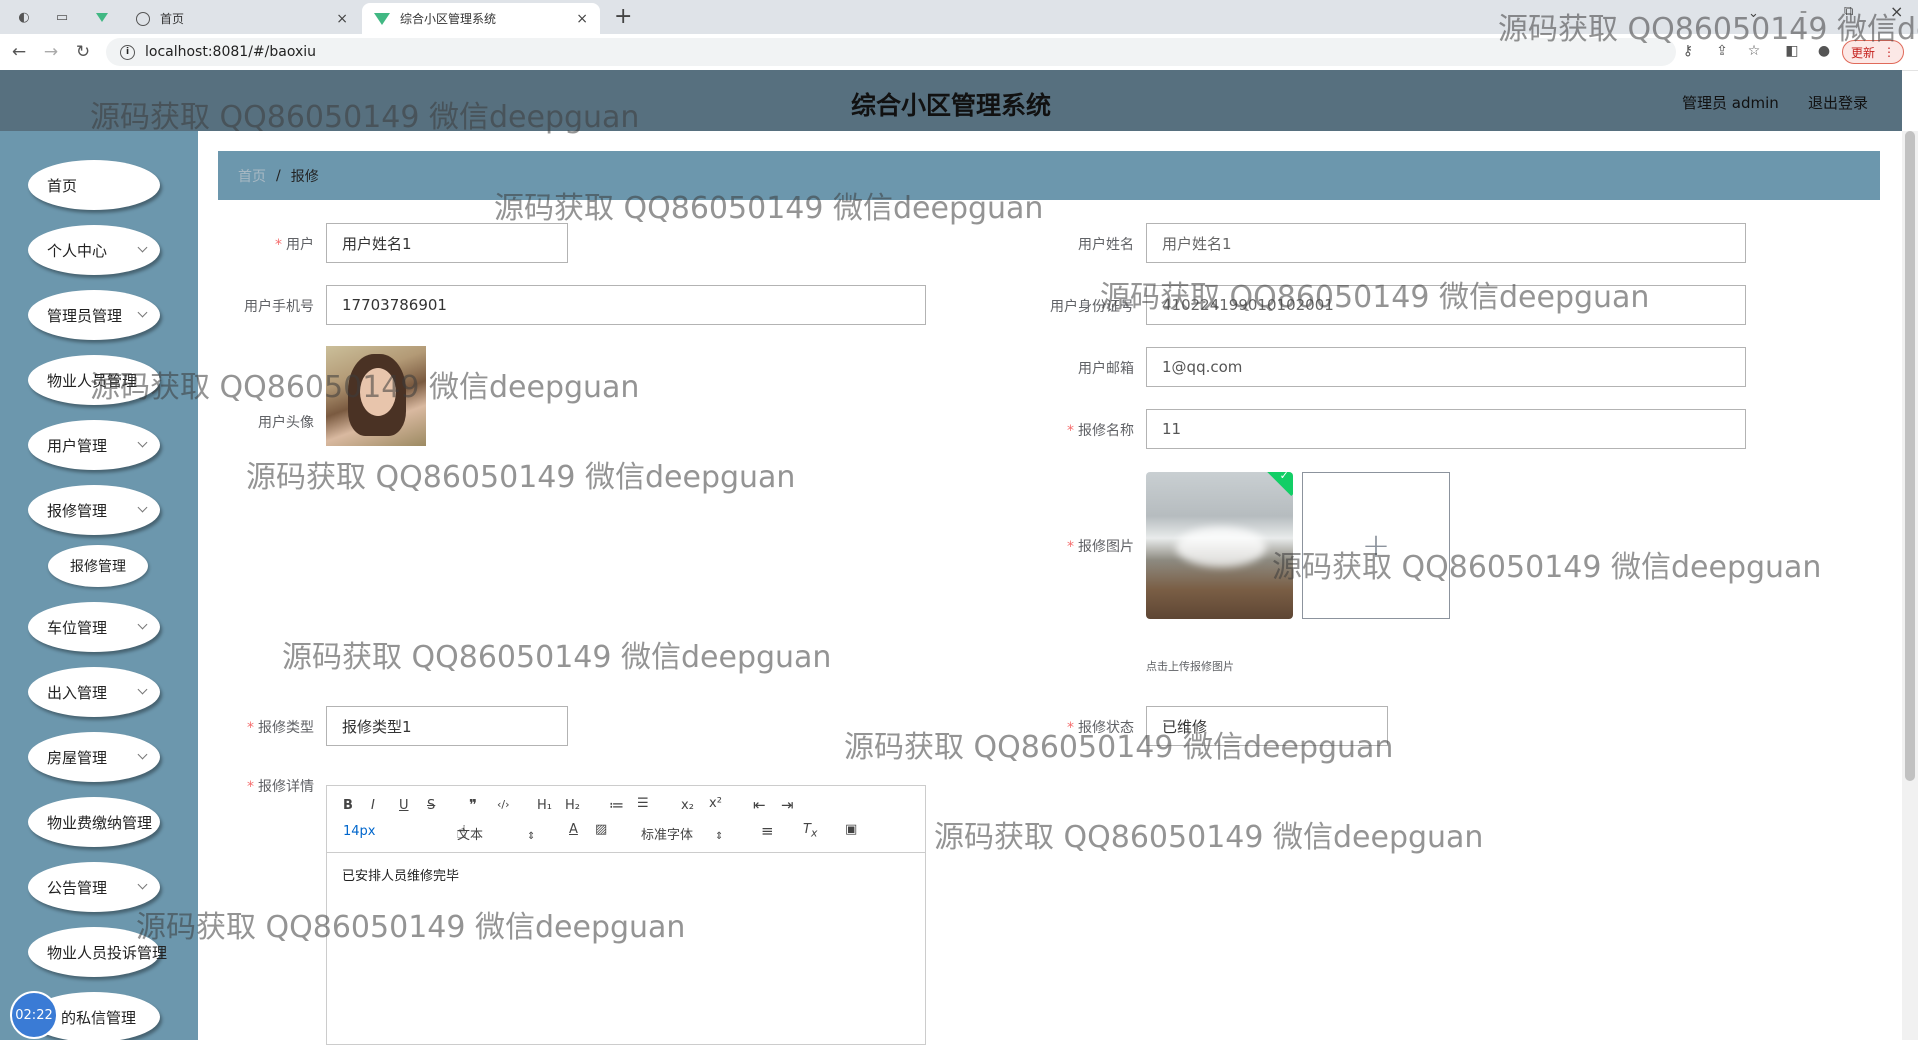 This screenshot has width=1918, height=1045. I want to click on background-color-icon: ▨, so click(601, 829).